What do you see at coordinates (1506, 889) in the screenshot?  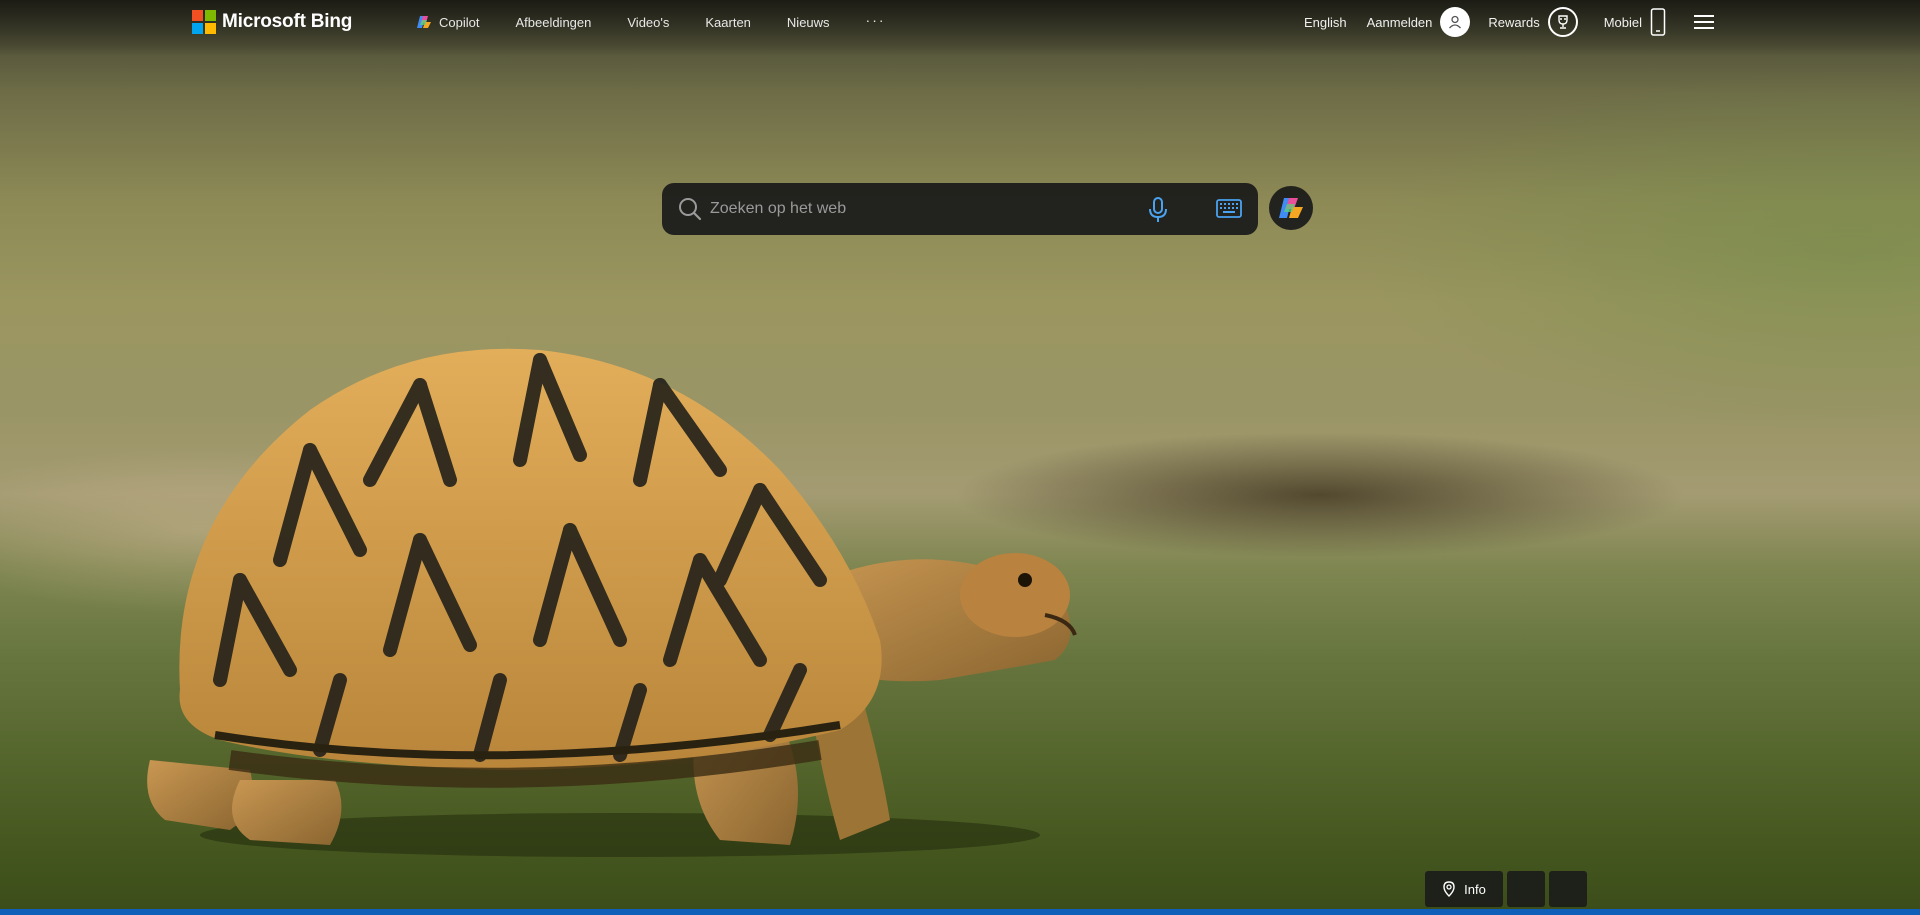 I see `image-info-bar: Info` at bounding box center [1506, 889].